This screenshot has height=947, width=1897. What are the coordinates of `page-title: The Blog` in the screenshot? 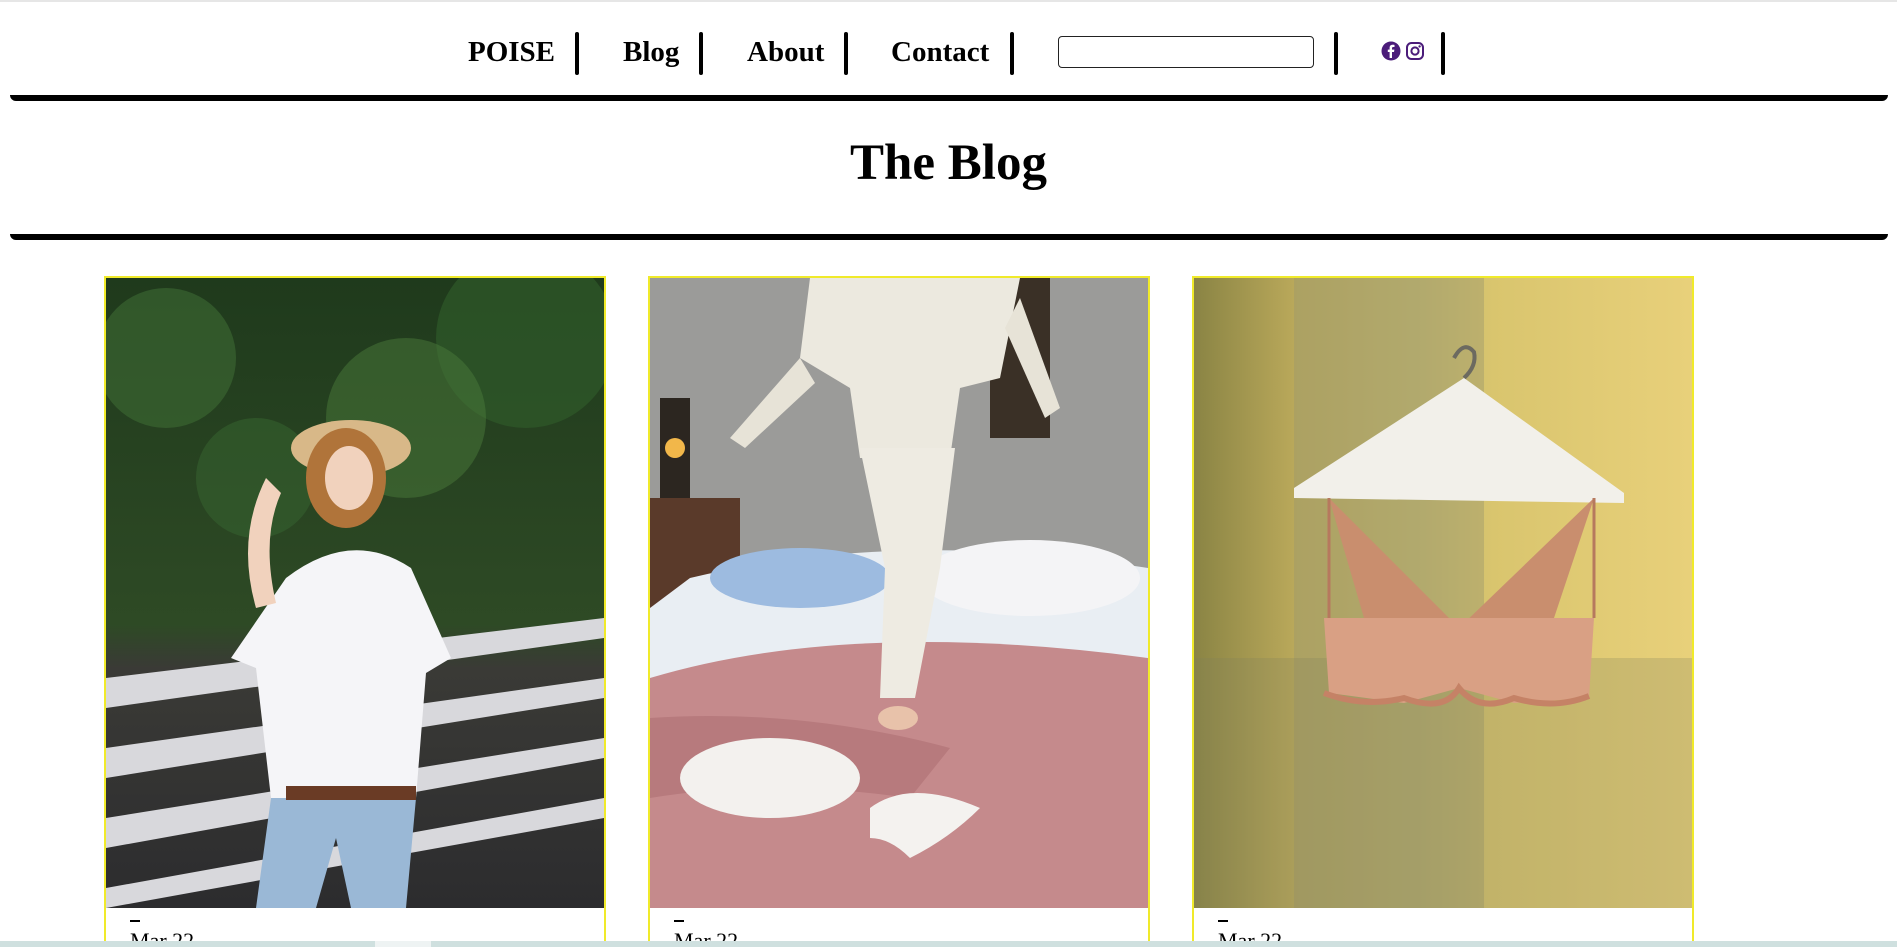 It's located at (948, 163).